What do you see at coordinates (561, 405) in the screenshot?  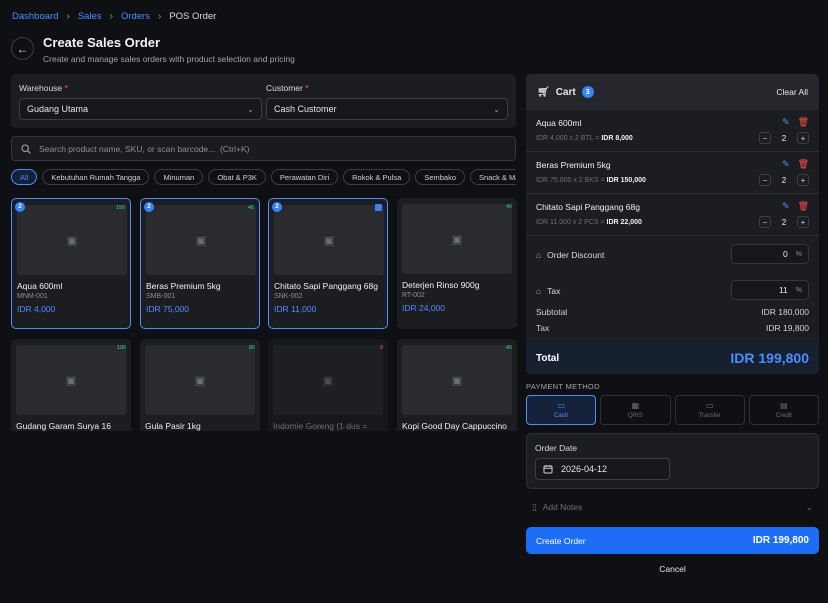 I see `cash-icon: ▭` at bounding box center [561, 405].